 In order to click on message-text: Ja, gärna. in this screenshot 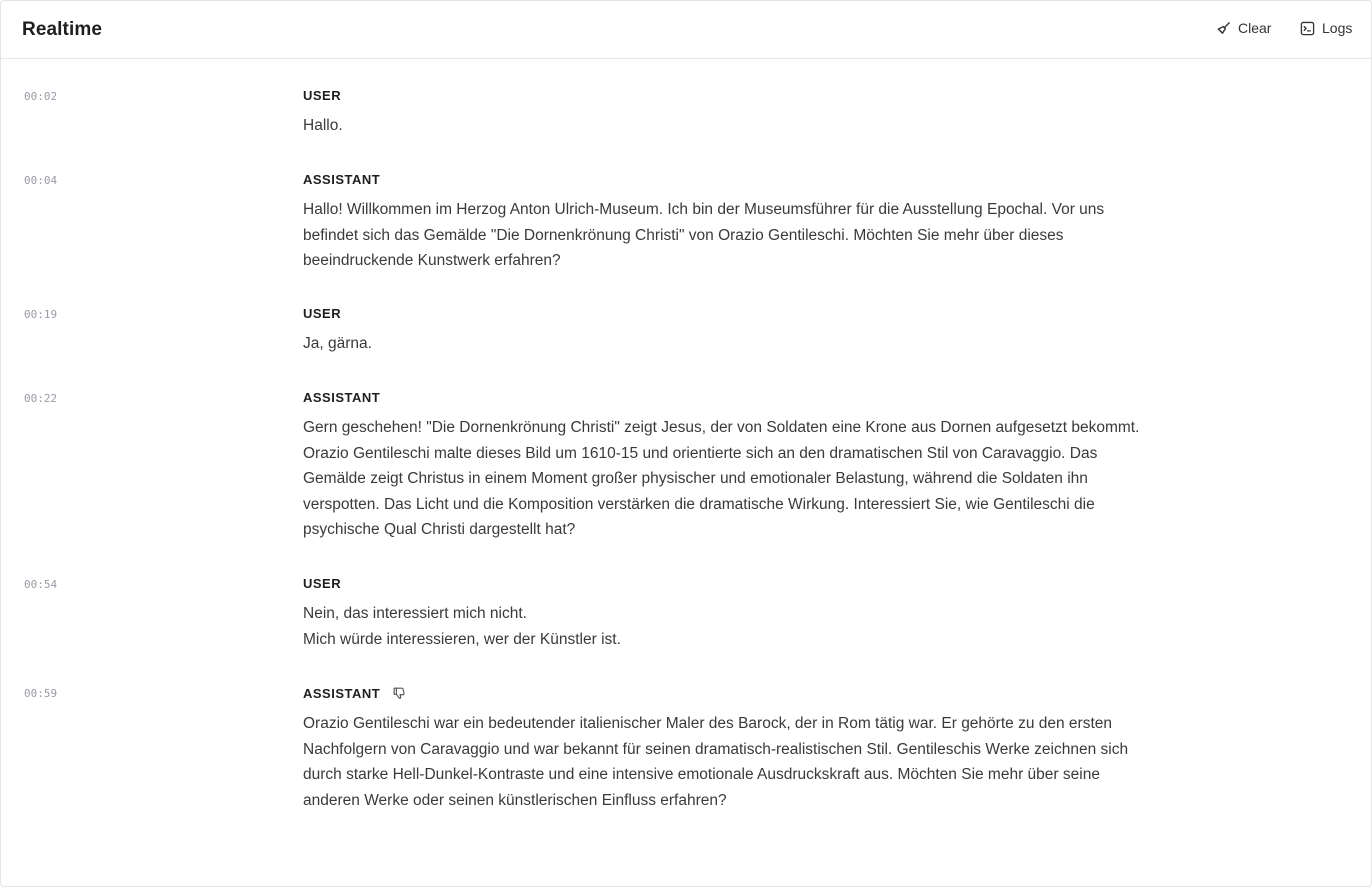, I will do `click(337, 343)`.